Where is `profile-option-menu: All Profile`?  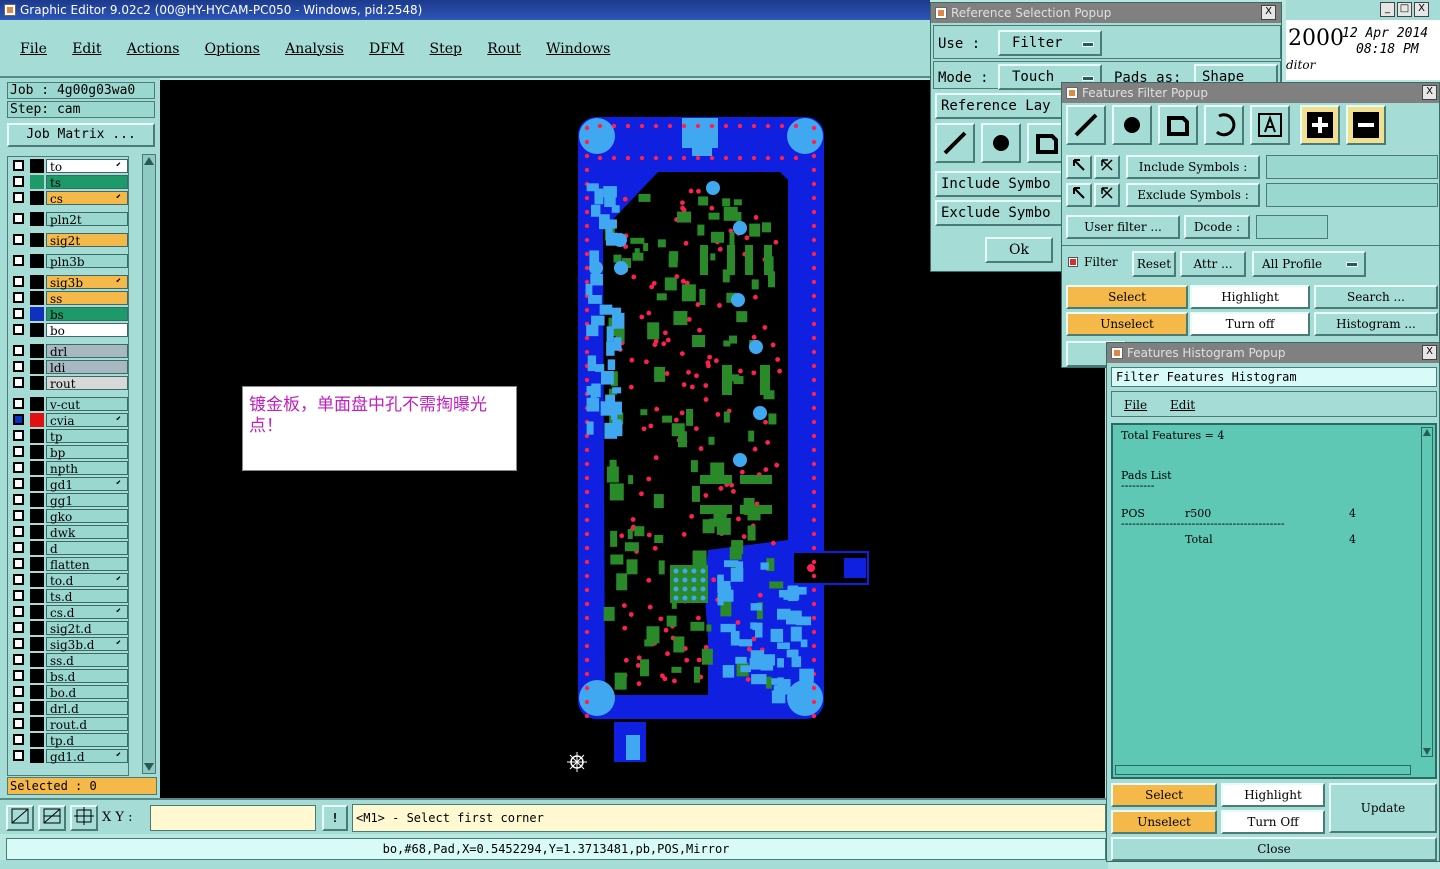
profile-option-menu: All Profile is located at coordinates (1309, 264).